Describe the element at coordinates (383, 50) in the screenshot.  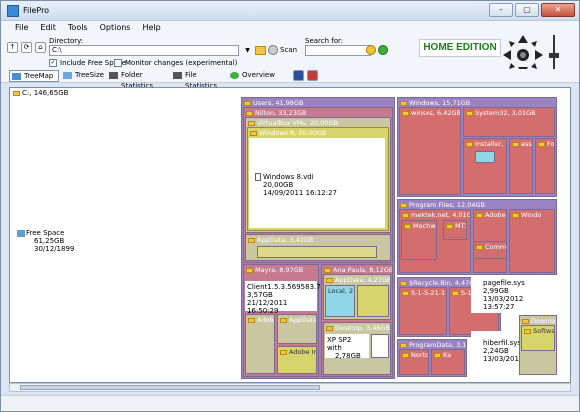
I see `search-go-icon` at that location.